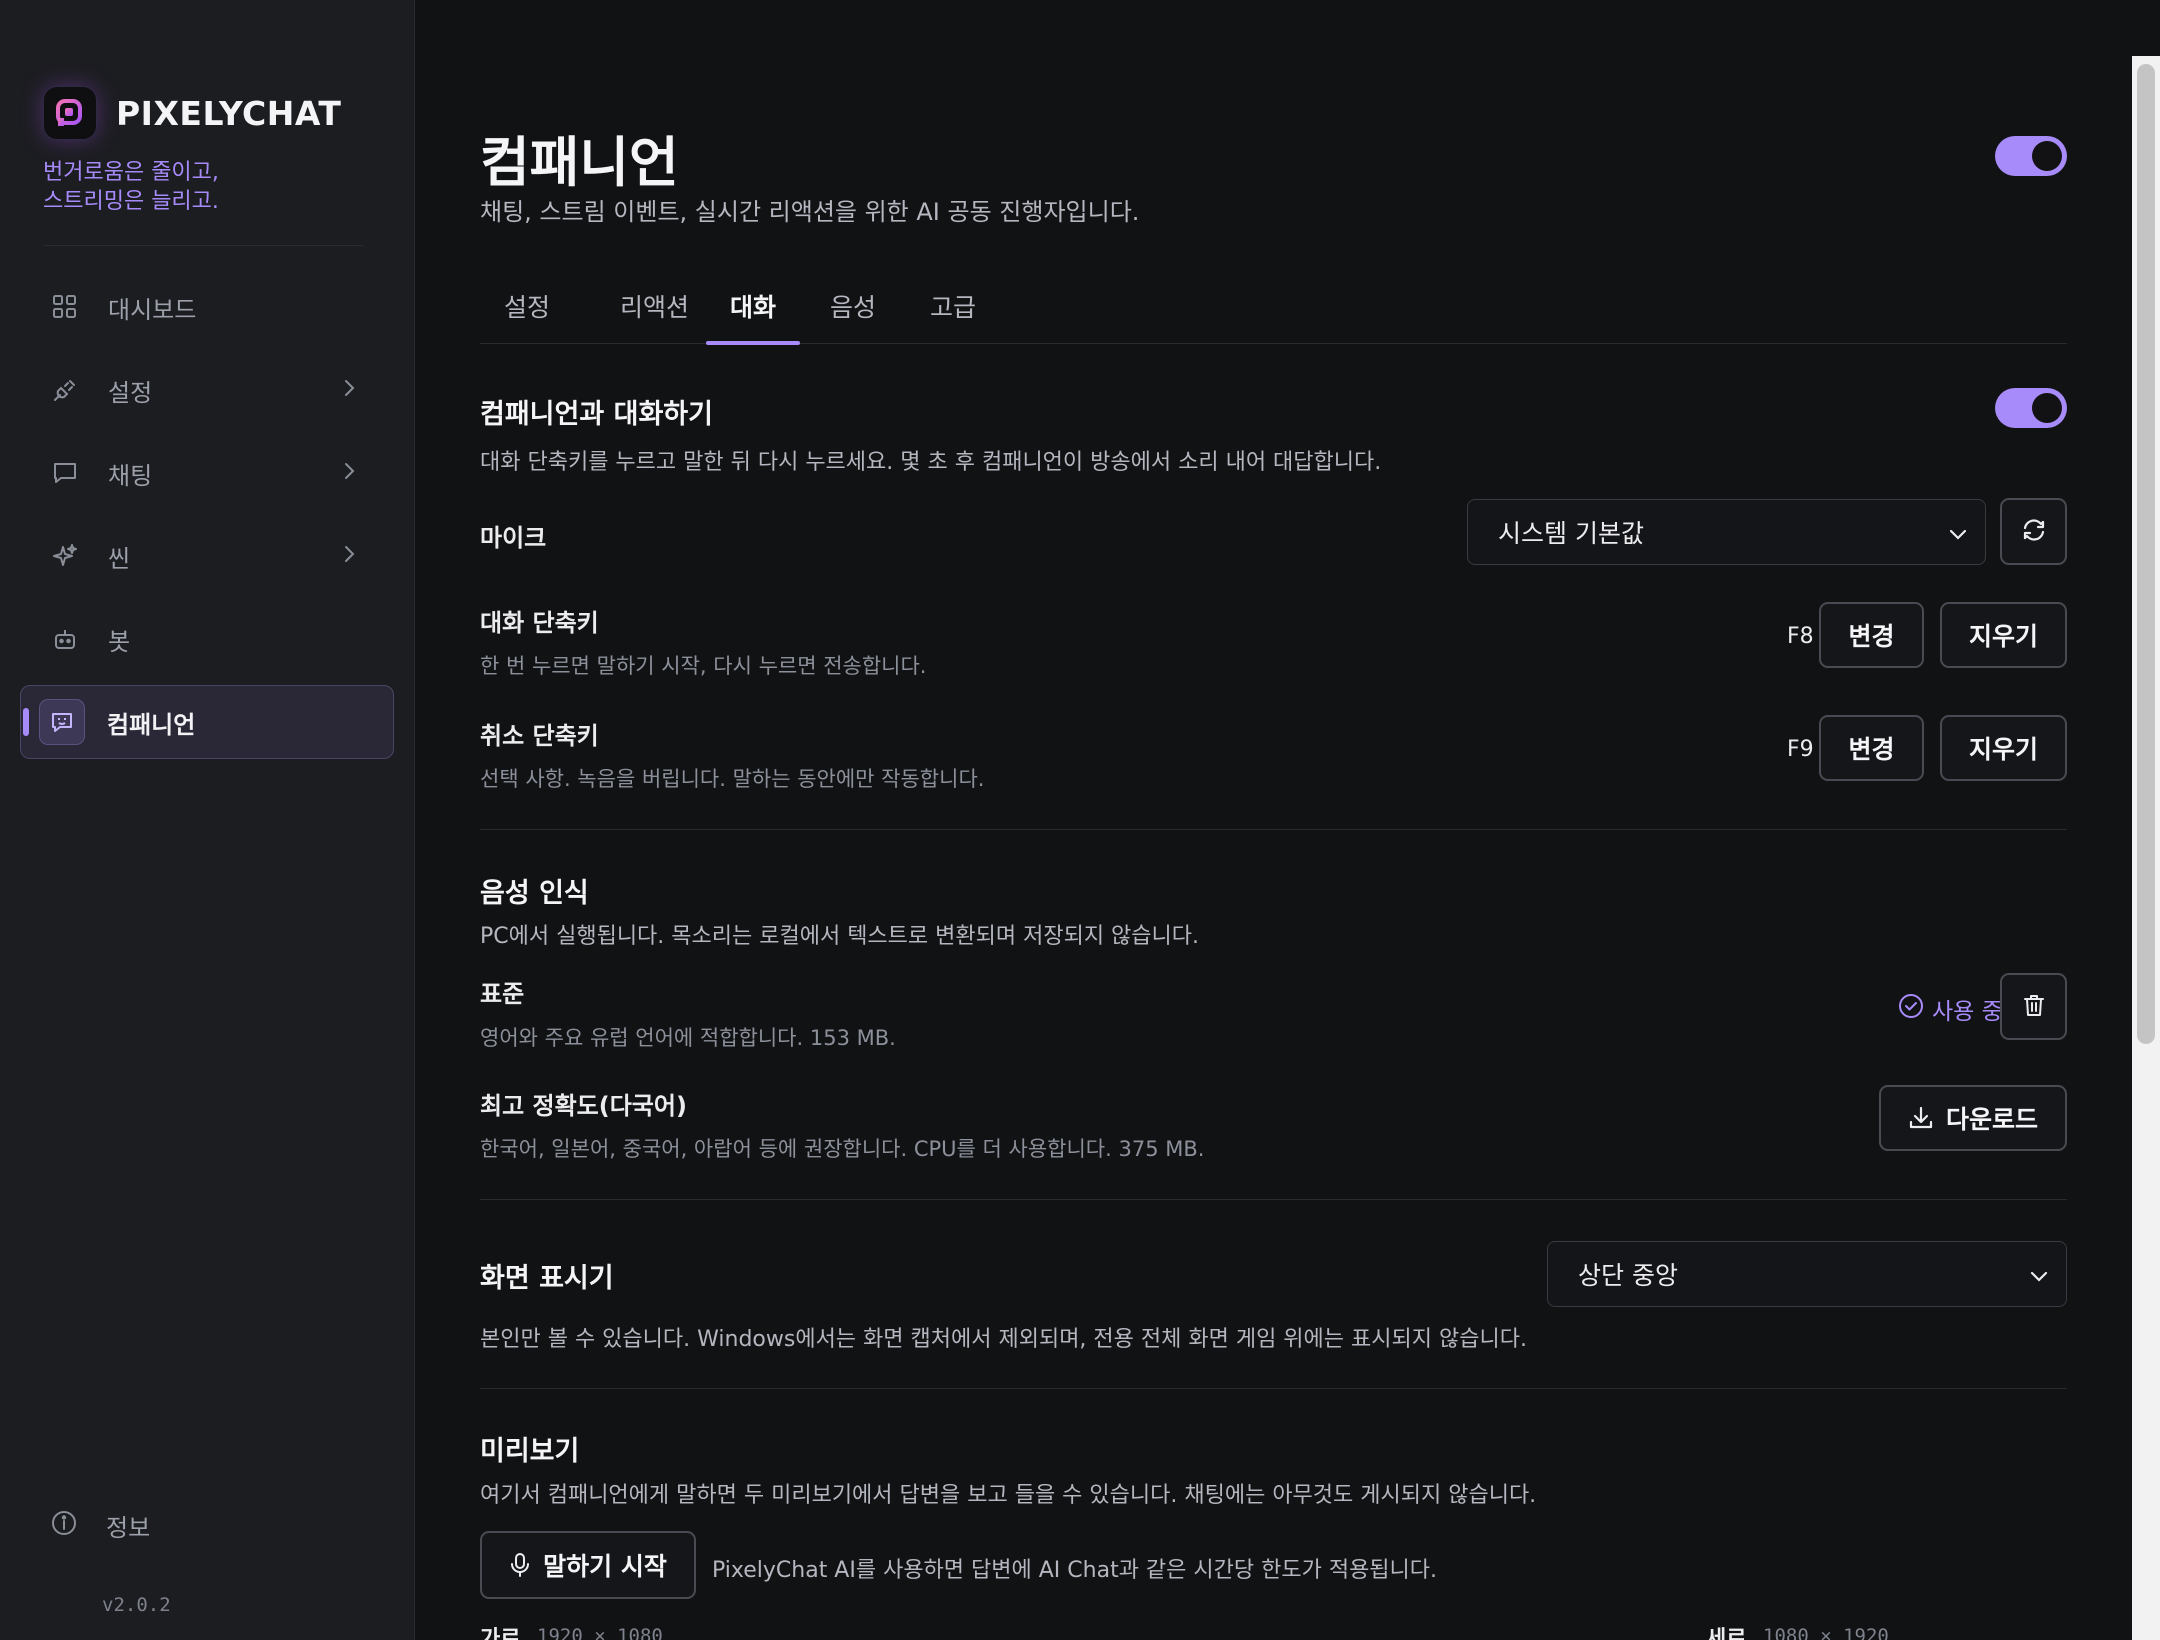 The width and height of the screenshot is (2160, 1640). Describe the element at coordinates (64, 1526) in the screenshot. I see `info-icon` at that location.